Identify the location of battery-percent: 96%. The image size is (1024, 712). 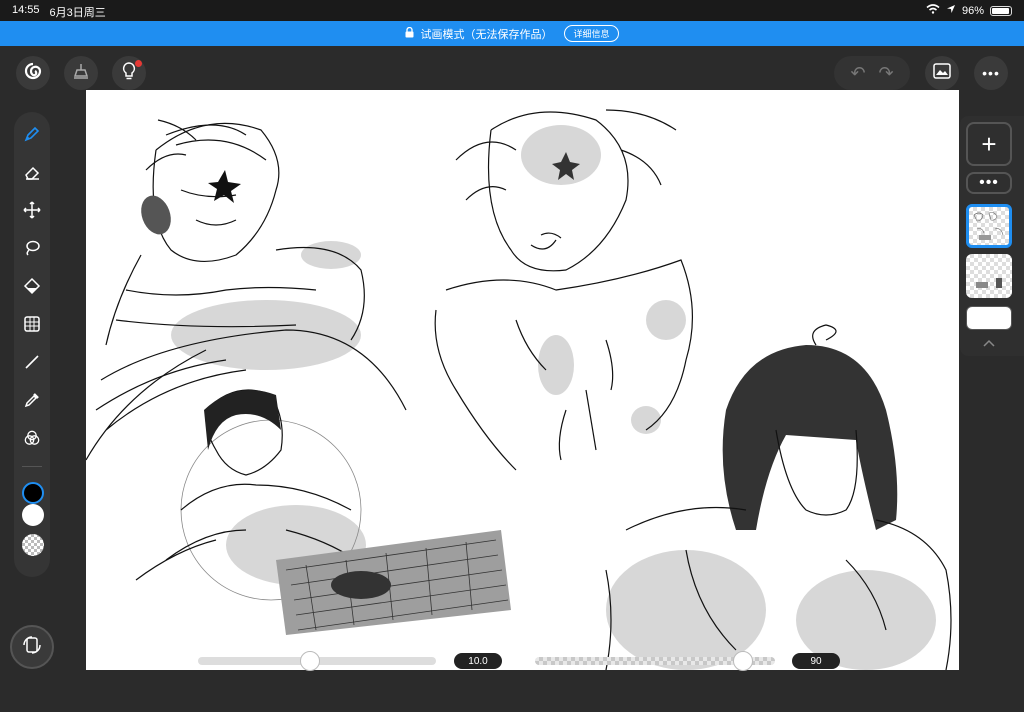
(972, 10).